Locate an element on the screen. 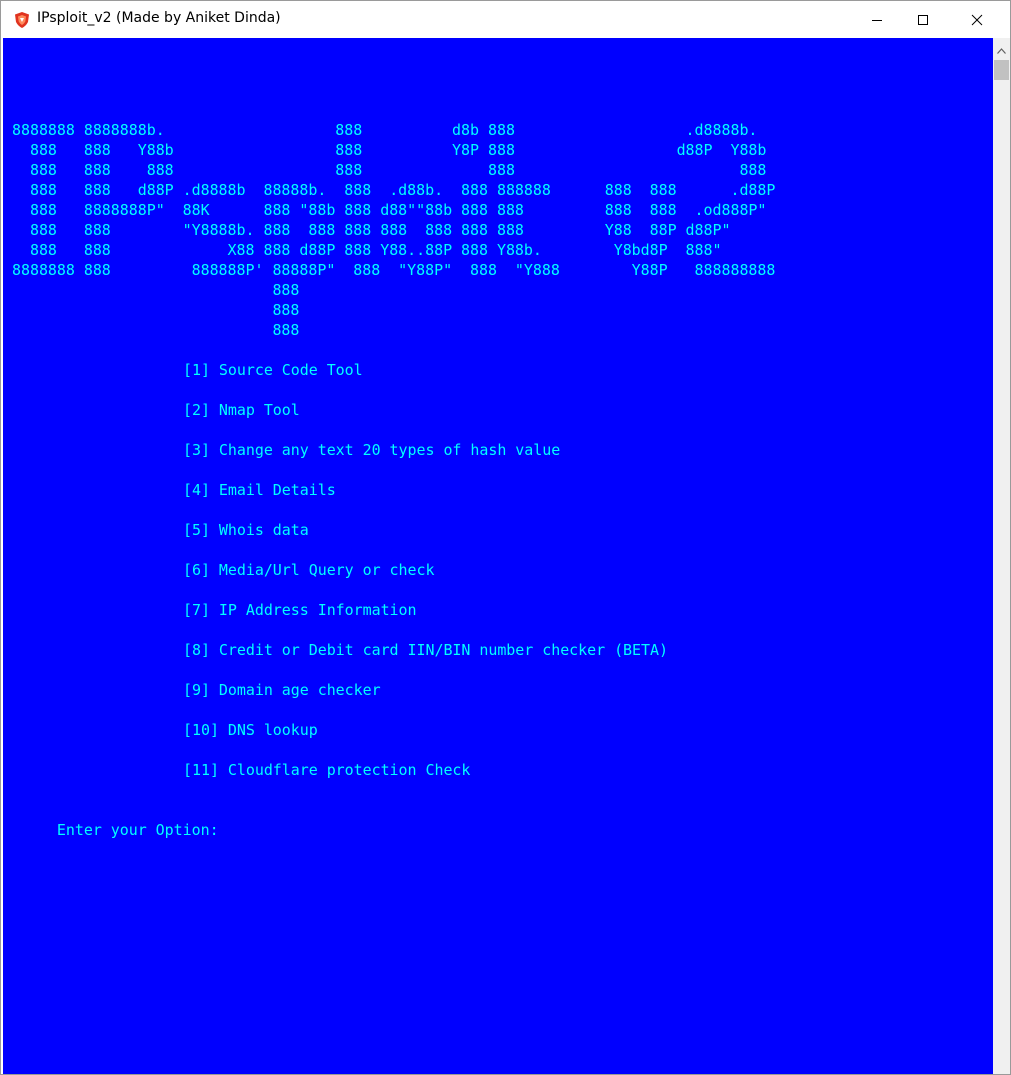  close-icon is located at coordinates (977, 20).